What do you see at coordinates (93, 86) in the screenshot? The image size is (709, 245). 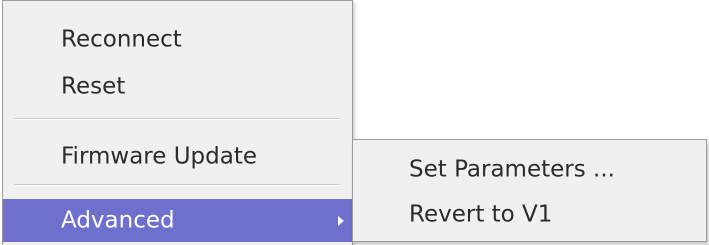 I see `menu-item-label: Reset` at bounding box center [93, 86].